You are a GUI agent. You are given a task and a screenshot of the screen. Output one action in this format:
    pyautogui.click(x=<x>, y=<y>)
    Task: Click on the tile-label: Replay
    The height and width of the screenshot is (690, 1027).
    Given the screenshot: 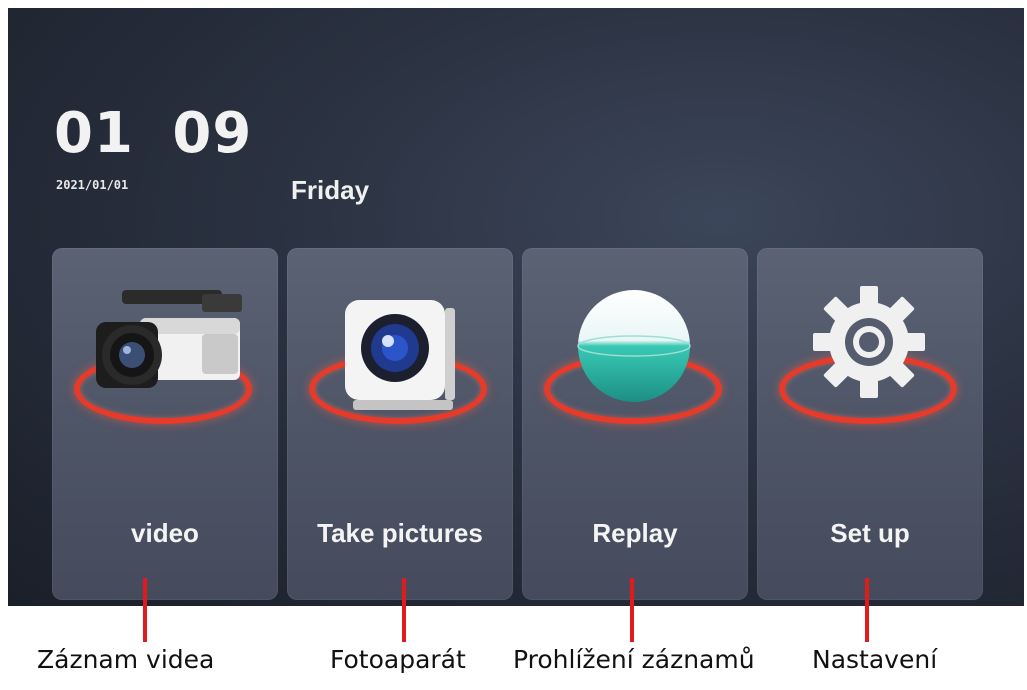 What is the action you would take?
    pyautogui.click(x=635, y=533)
    